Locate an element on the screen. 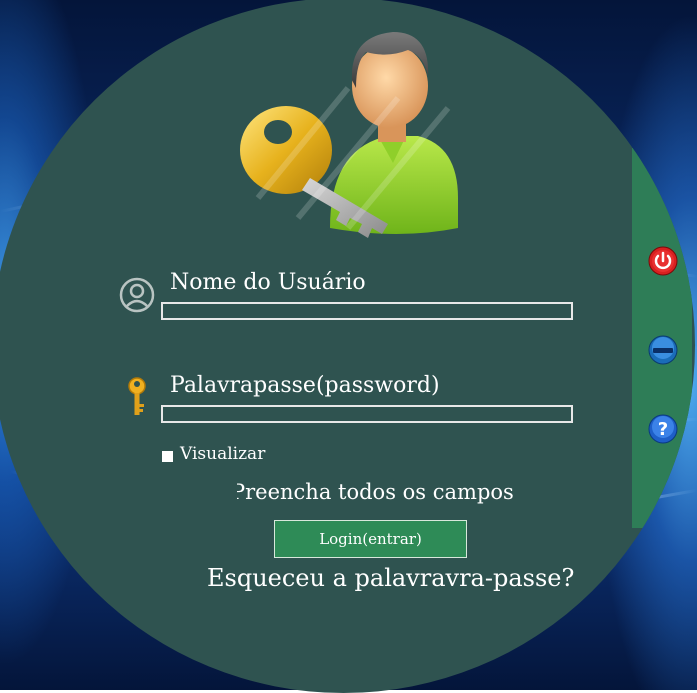 The height and width of the screenshot is (693, 697). status-message: Preencha todos os campos is located at coordinates (389, 492).